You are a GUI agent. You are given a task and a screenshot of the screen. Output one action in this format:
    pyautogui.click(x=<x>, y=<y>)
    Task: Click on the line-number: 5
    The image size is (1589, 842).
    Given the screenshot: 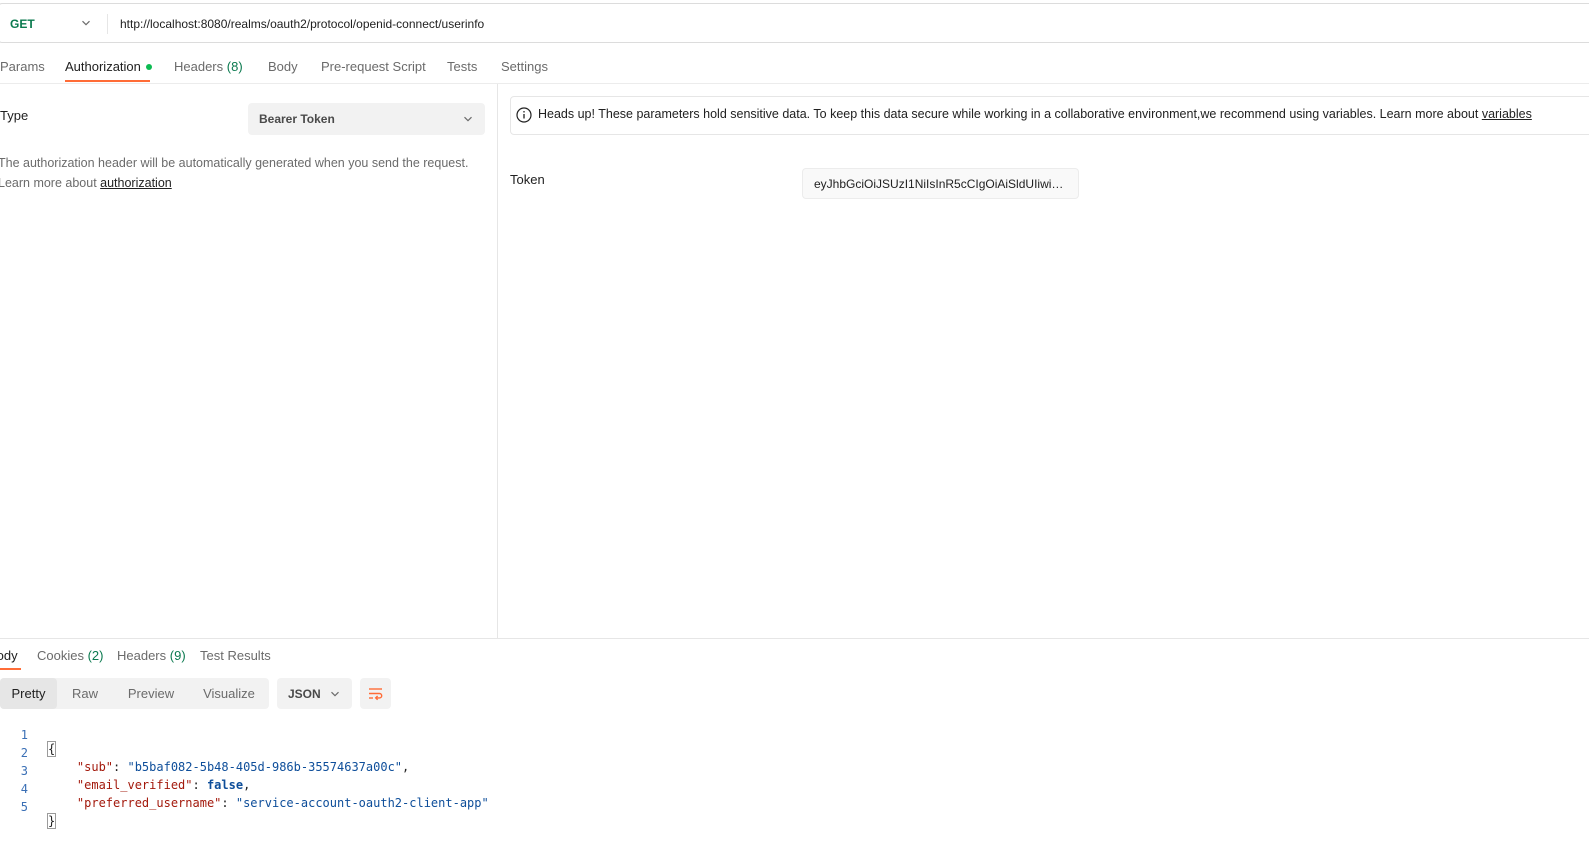 What is the action you would take?
    pyautogui.click(x=24, y=807)
    